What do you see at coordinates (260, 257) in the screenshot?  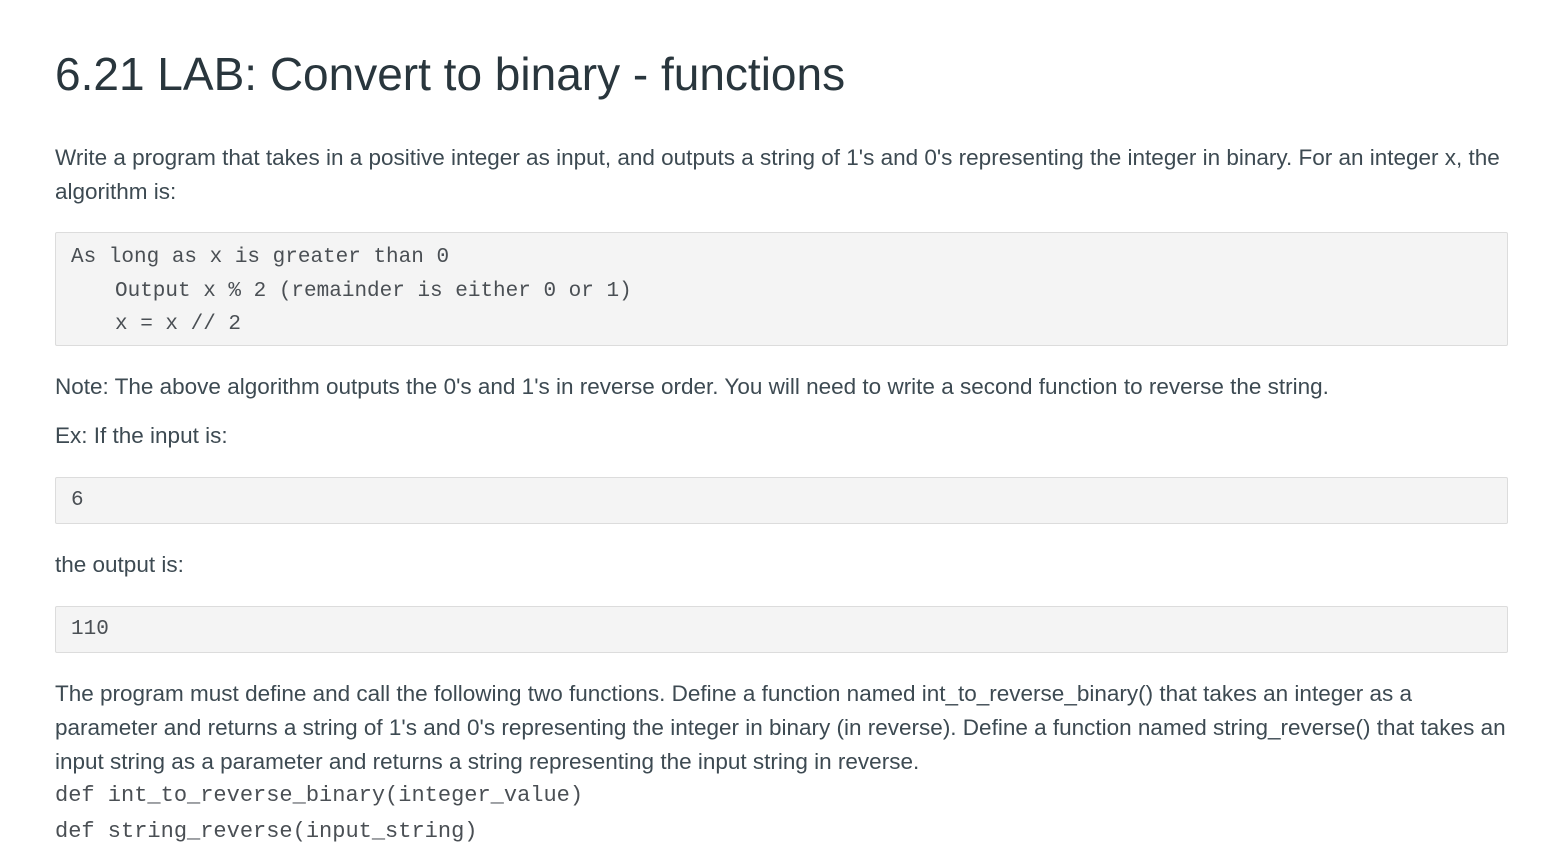 I see `algorithm-line: As long as x is greater than 0` at bounding box center [260, 257].